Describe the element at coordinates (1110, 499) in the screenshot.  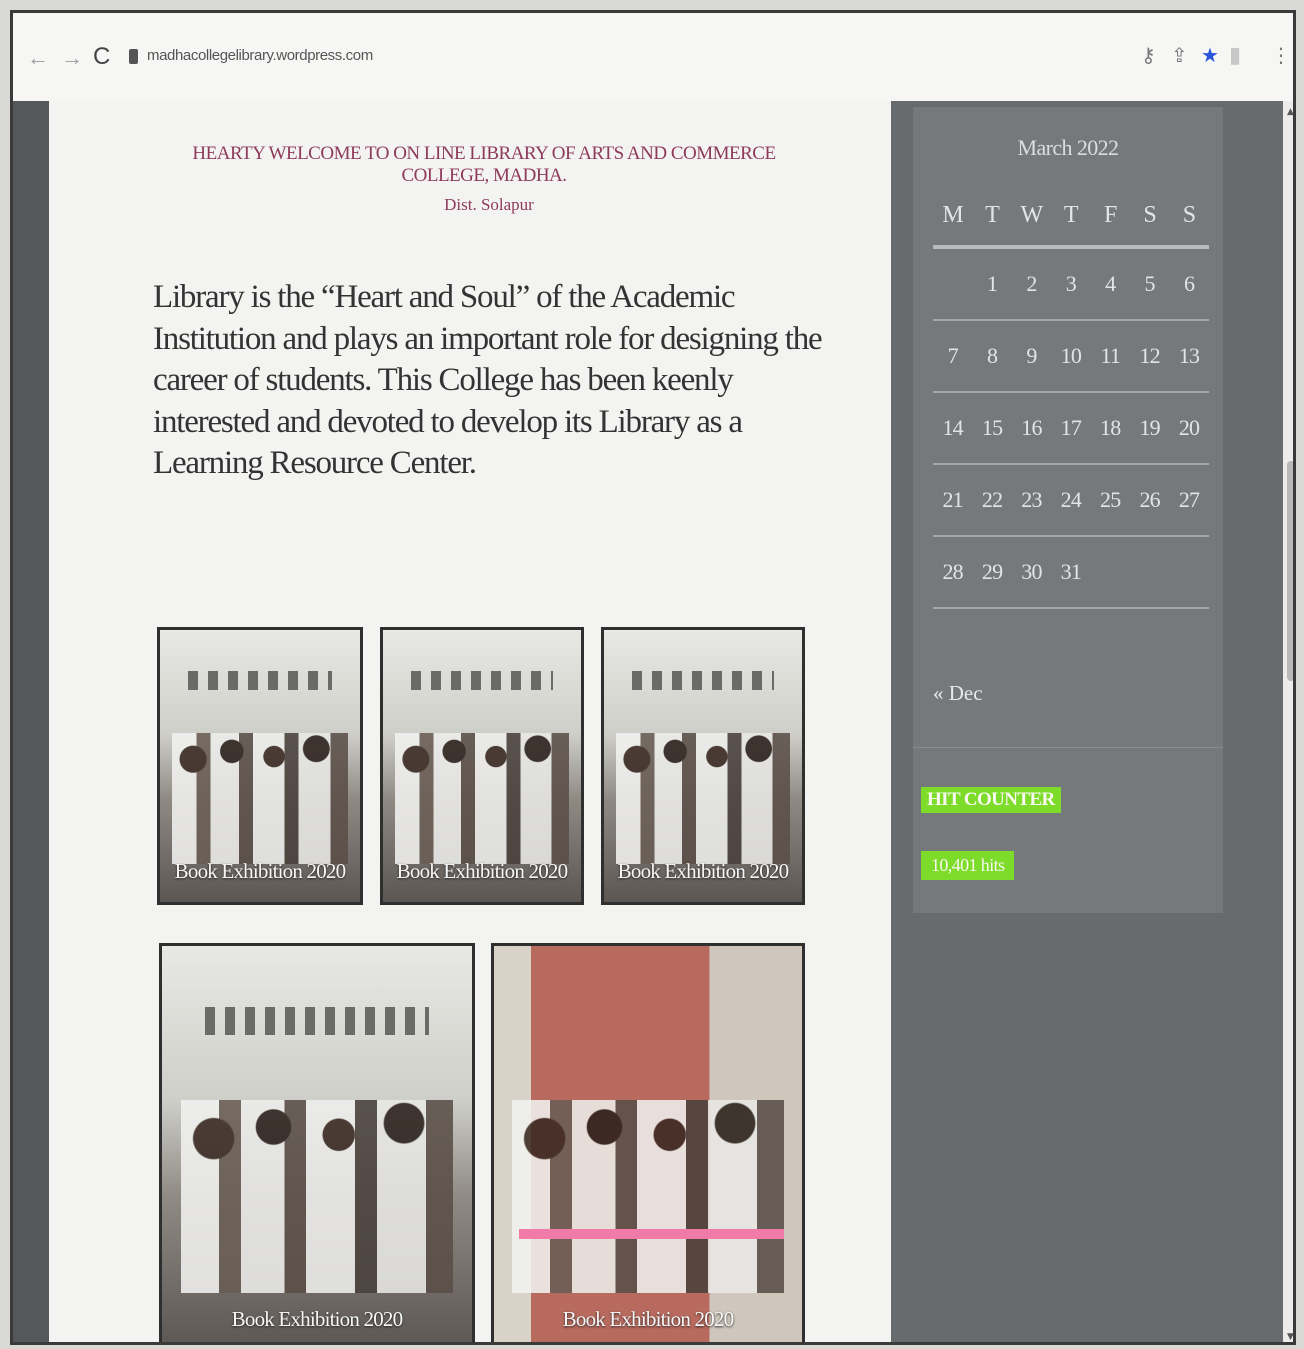
I see `calendar-day: 25` at that location.